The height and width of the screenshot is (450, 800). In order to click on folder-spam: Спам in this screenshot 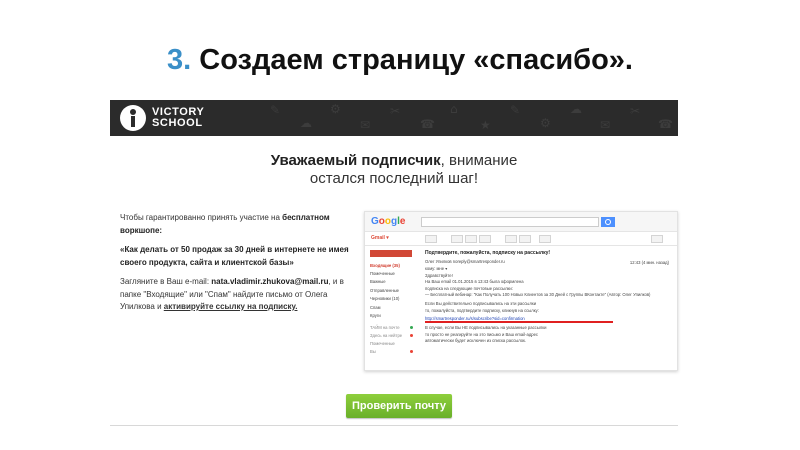, I will do `click(375, 307)`.